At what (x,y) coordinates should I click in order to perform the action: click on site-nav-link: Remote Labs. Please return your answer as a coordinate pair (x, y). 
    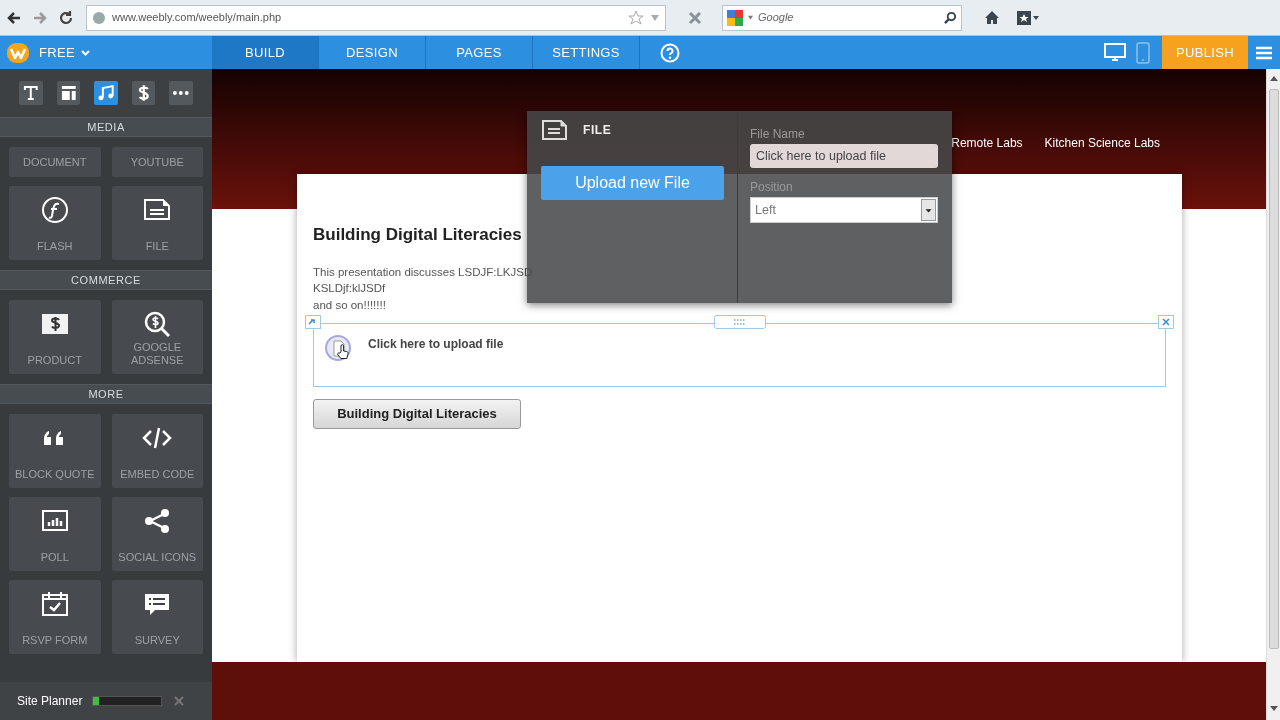
    Looking at the image, I should click on (987, 143).